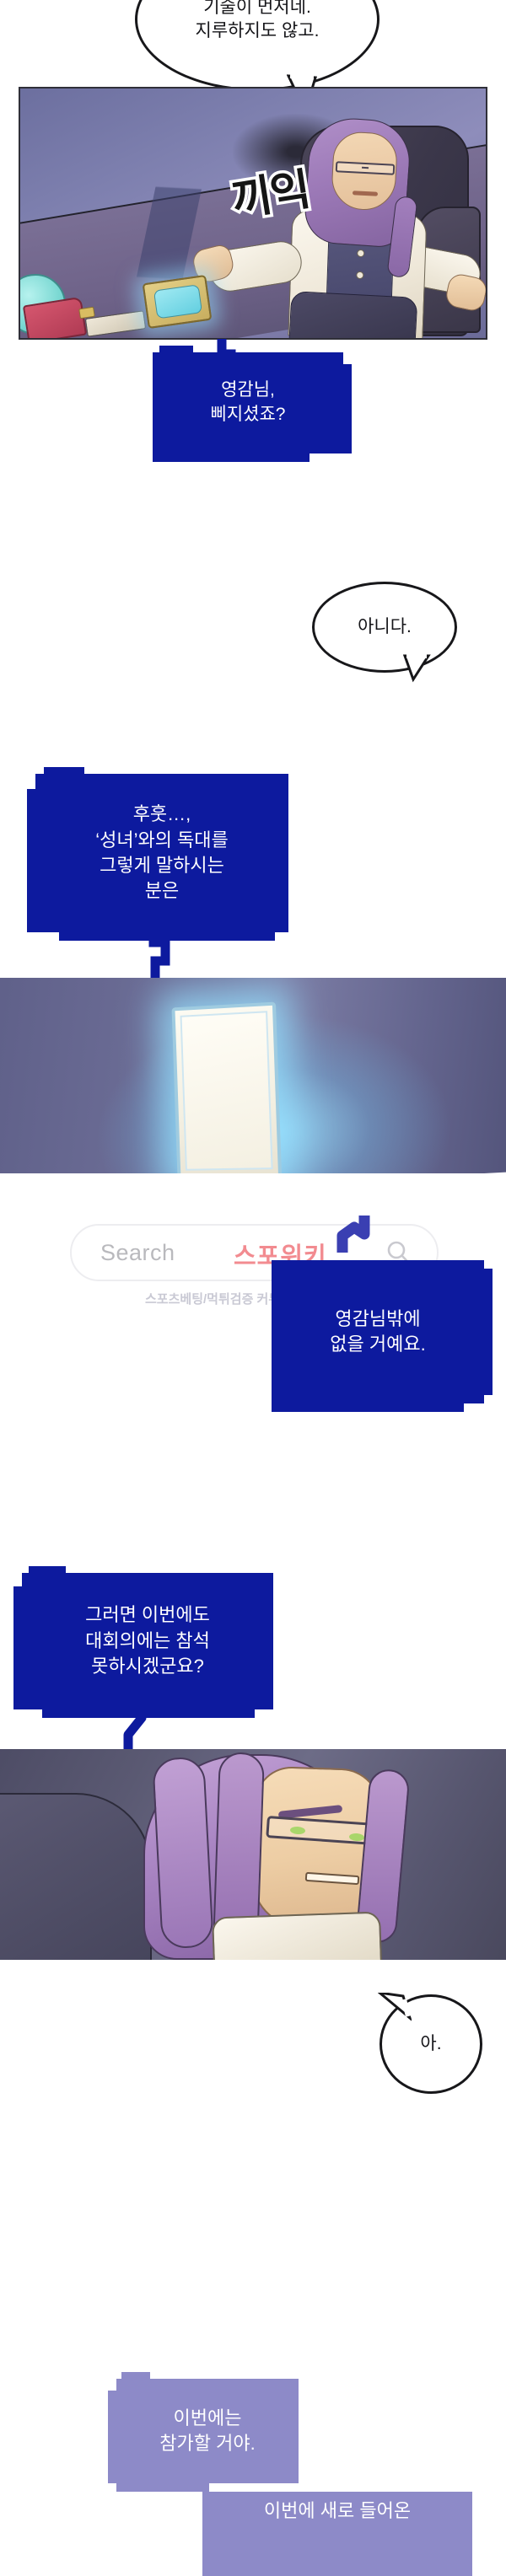  Describe the element at coordinates (297, 1935) in the screenshot. I see `character-shirt-collar` at that location.